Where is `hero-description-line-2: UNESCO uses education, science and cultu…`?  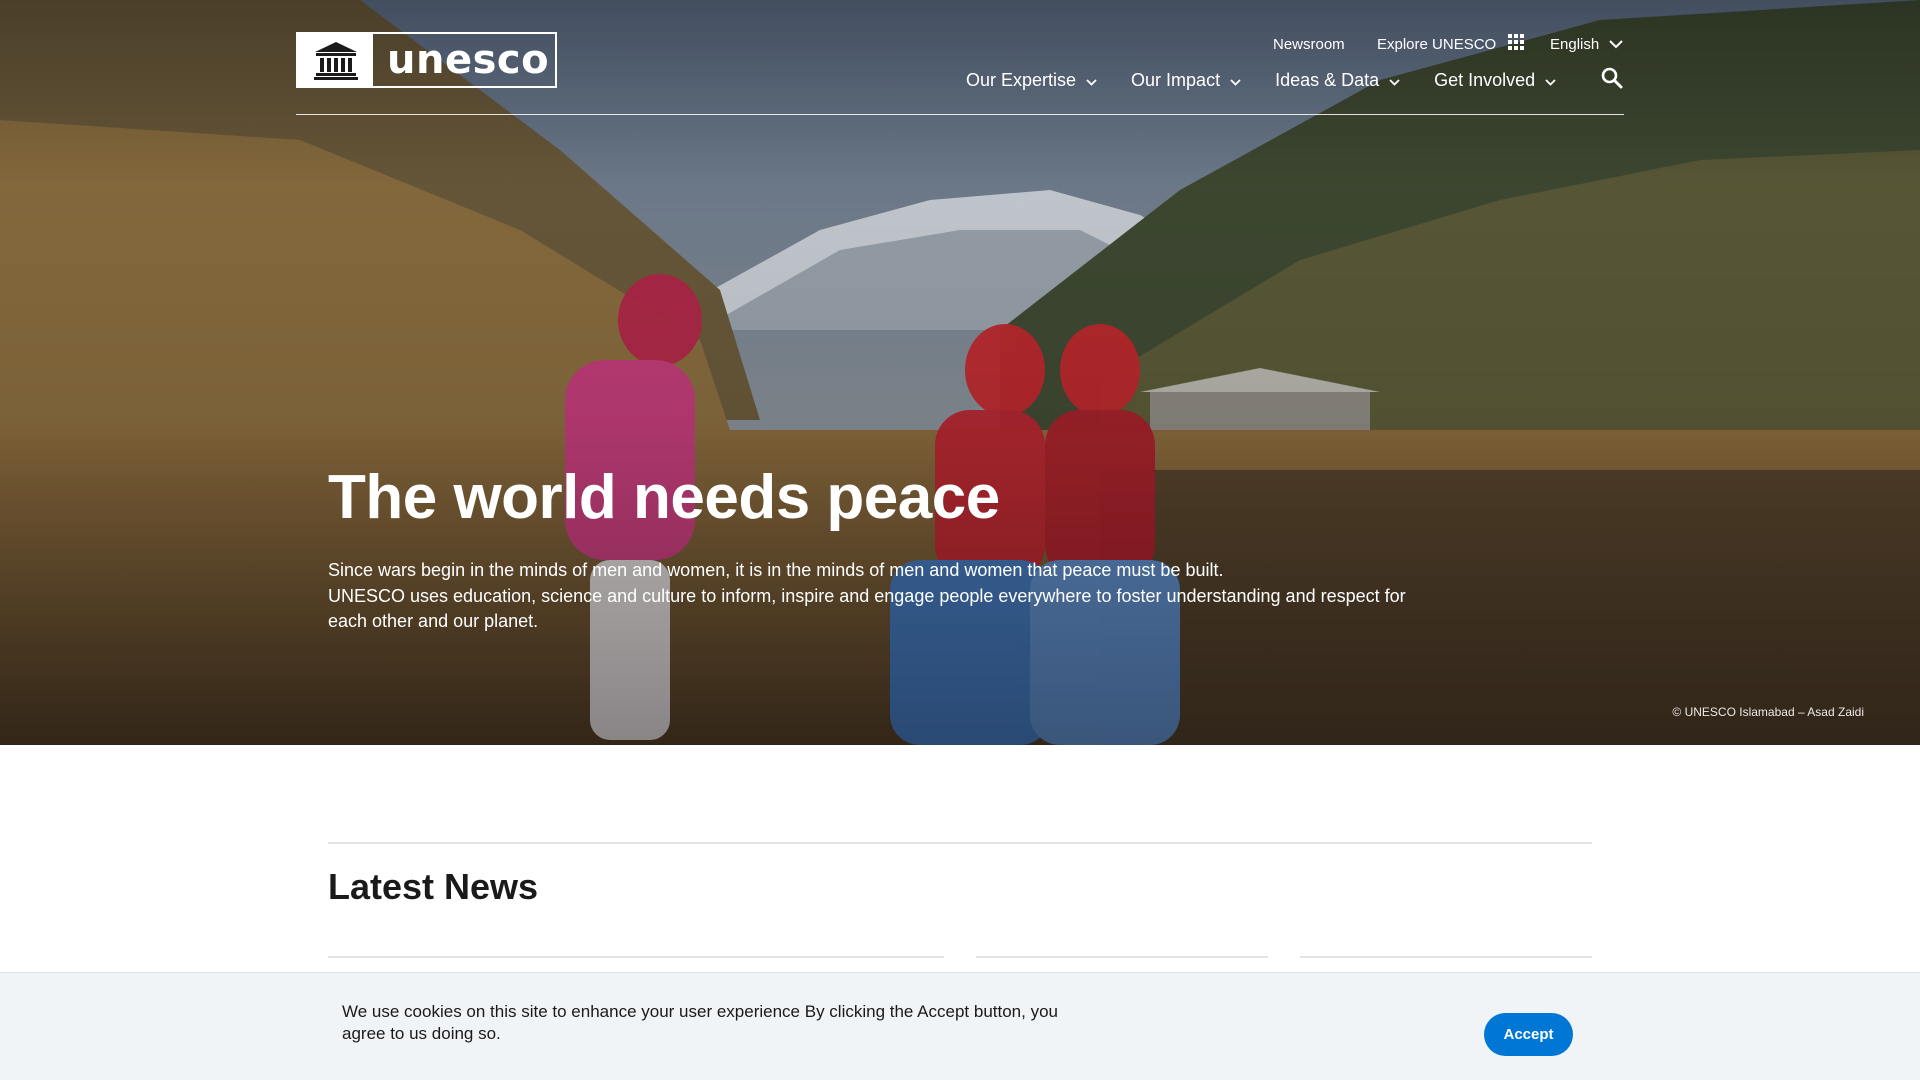
hero-description-line-2: UNESCO uses education, science and cultu… is located at coordinates (867, 608).